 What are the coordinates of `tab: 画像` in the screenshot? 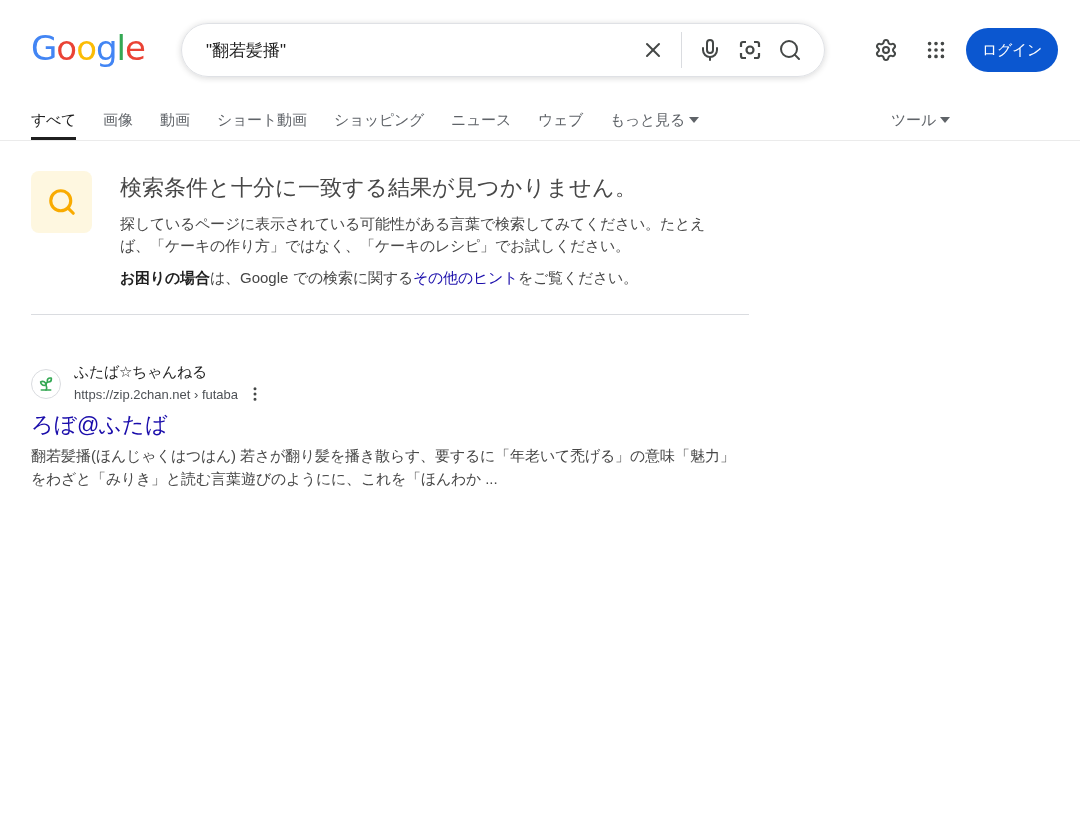 It's located at (118, 120).